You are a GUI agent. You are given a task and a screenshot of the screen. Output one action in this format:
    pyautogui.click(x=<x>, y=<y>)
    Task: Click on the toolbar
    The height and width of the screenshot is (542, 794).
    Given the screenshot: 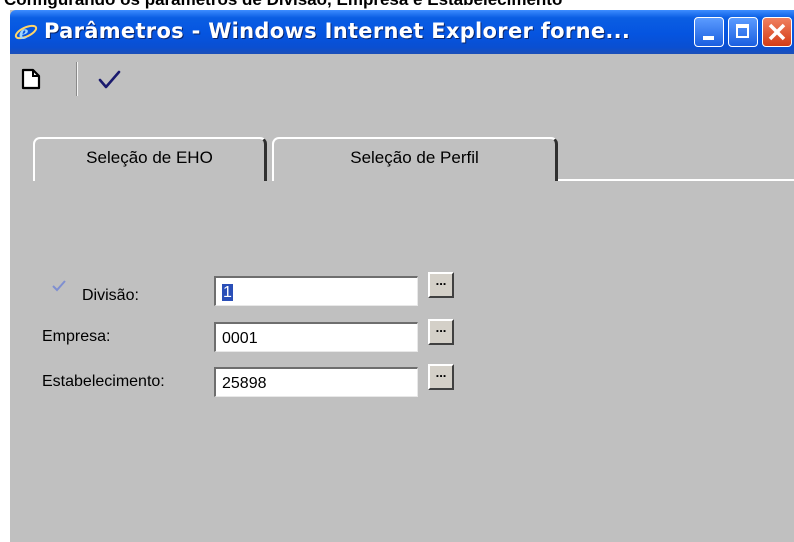 What is the action you would take?
    pyautogui.click(x=402, y=79)
    